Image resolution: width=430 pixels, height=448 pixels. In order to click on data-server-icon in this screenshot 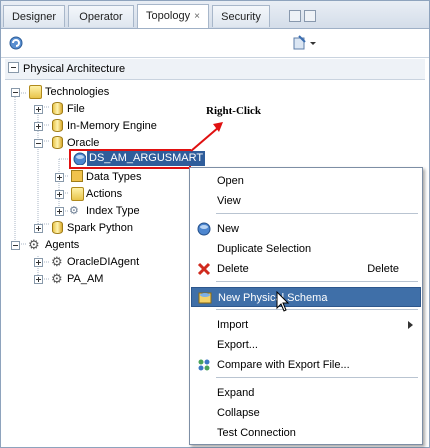, I will do `click(79, 158)`.